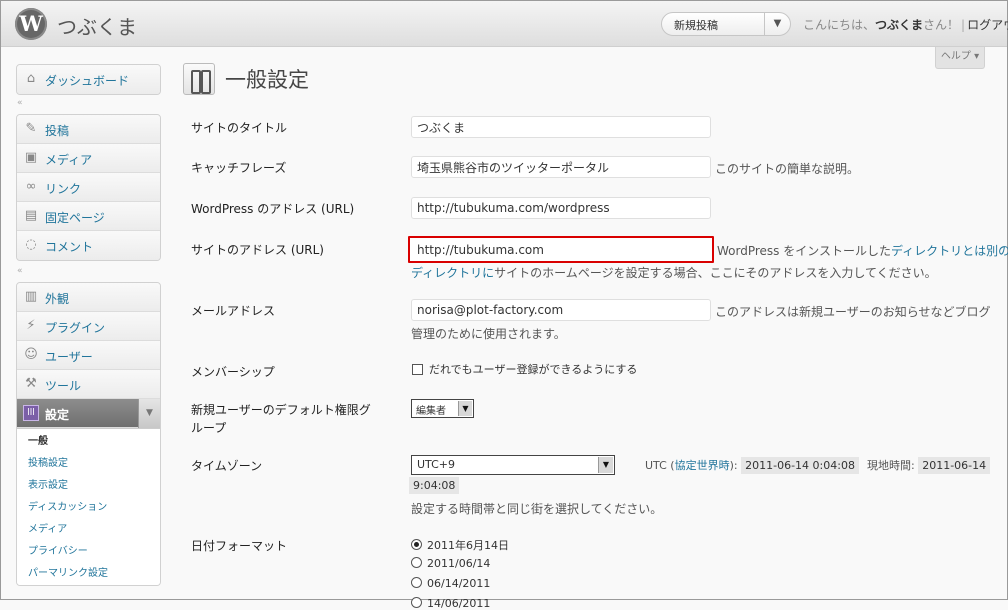 This screenshot has width=1008, height=610. Describe the element at coordinates (853, 312) in the screenshot. I see `email-description: このアドレスは新規ユーザーのお知らせなどブログ` at that location.